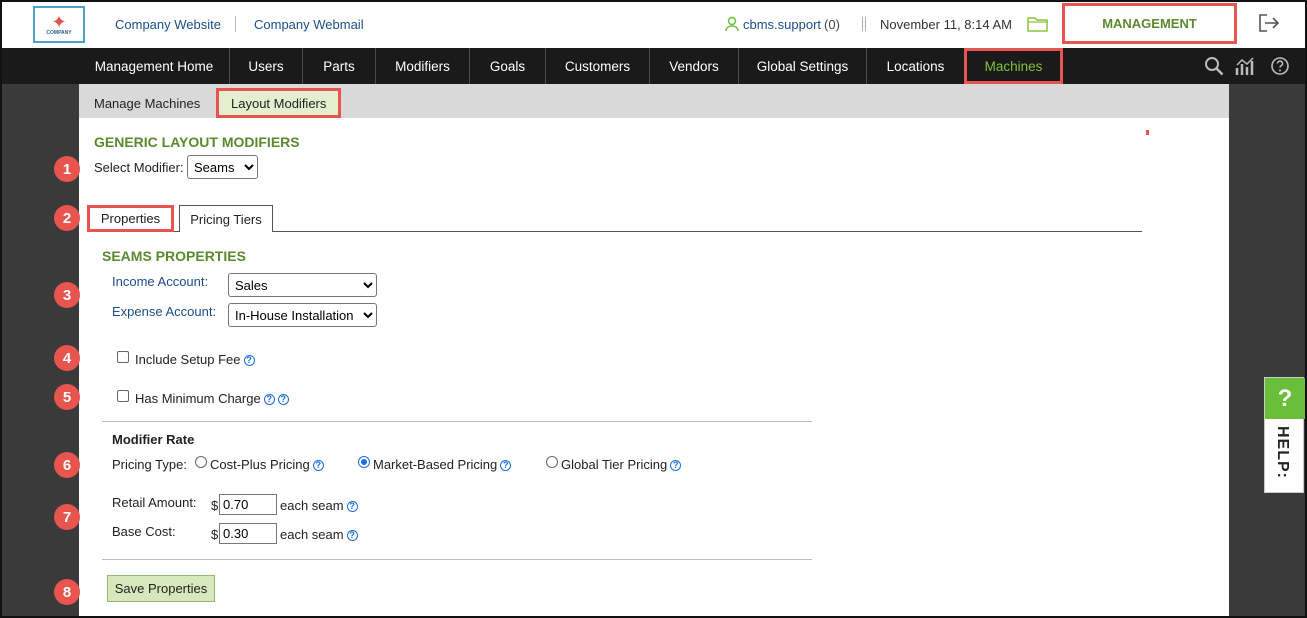  I want to click on market-based-label: Market-Based Pricing, so click(435, 464).